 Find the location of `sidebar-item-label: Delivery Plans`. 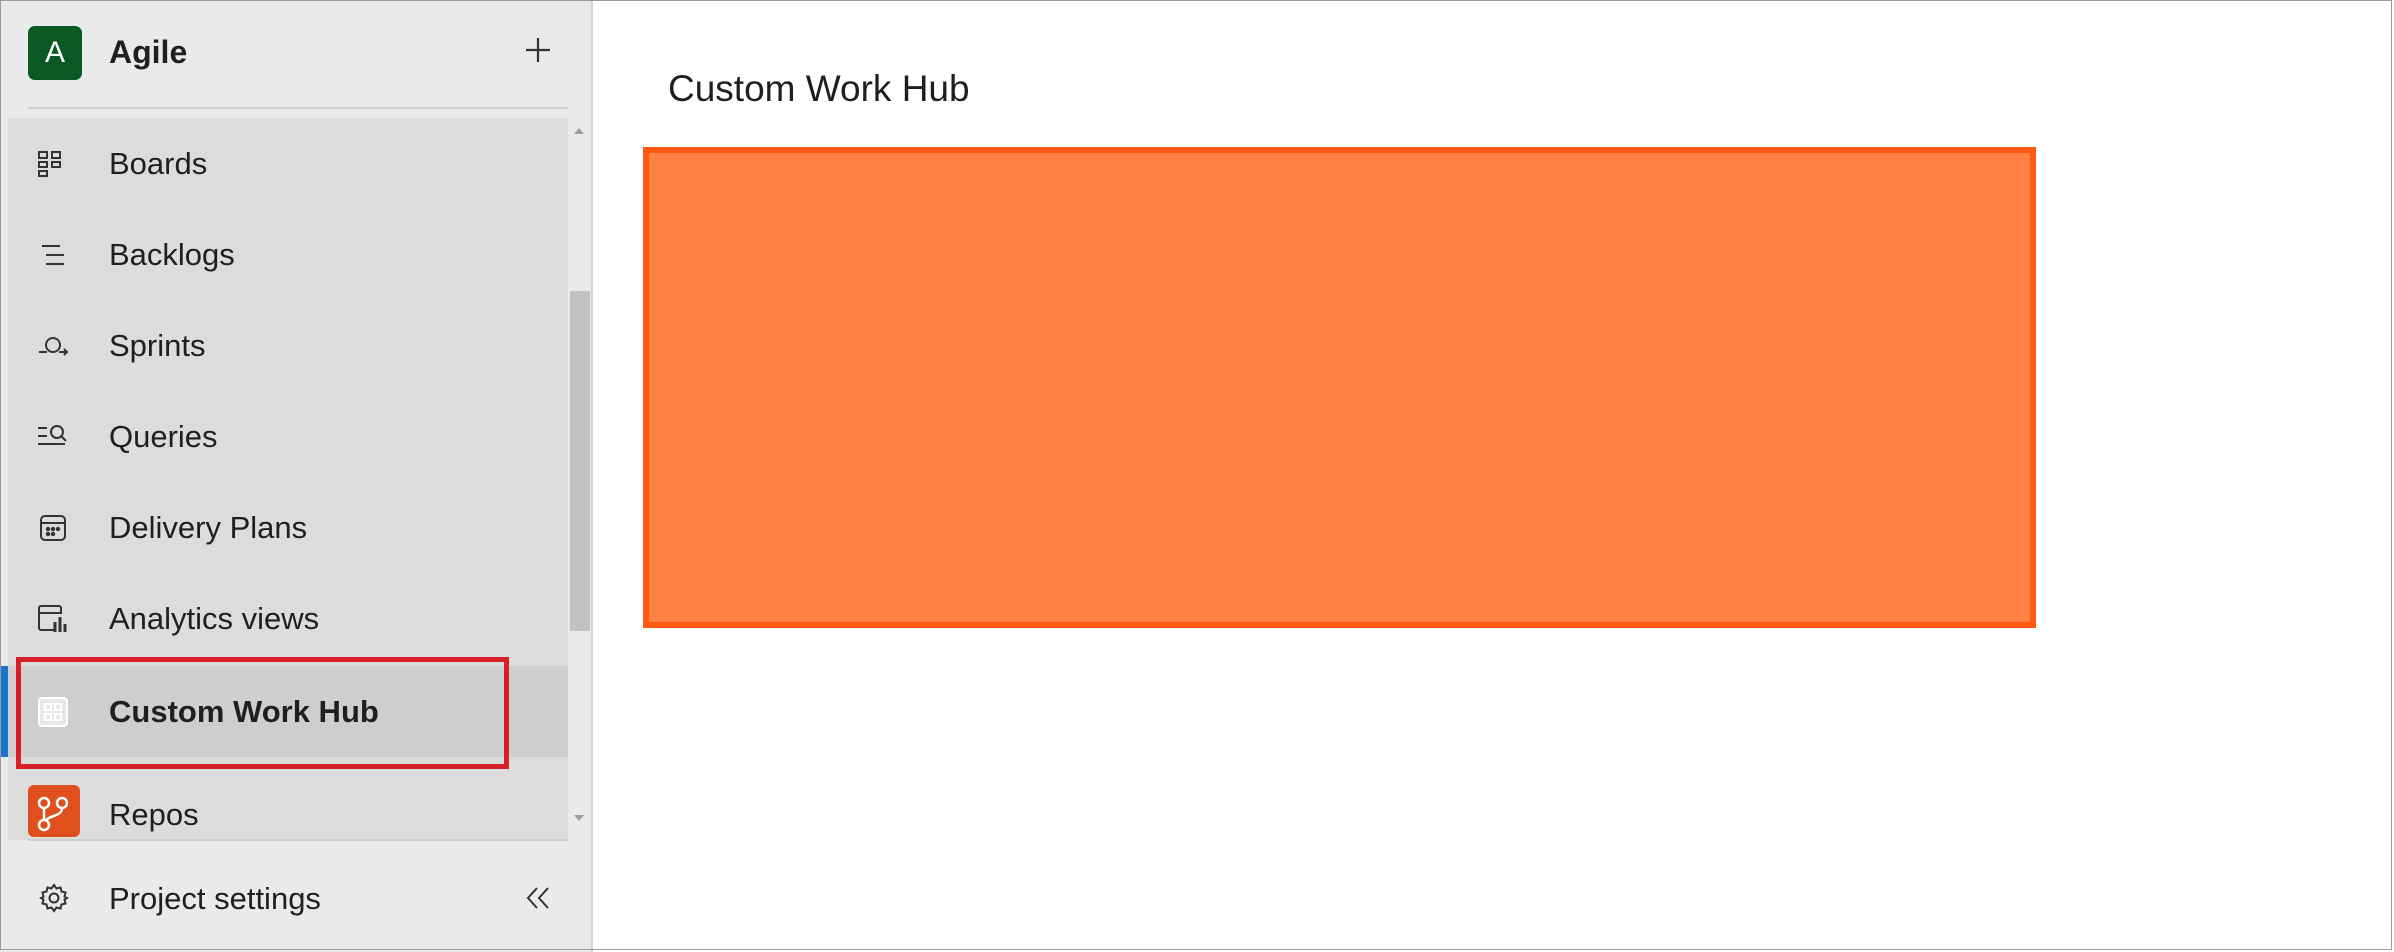

sidebar-item-label: Delivery Plans is located at coordinates (208, 527).